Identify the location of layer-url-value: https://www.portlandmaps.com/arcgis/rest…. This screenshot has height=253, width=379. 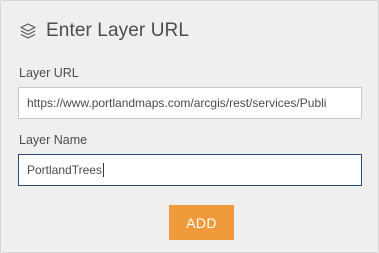
(177, 103).